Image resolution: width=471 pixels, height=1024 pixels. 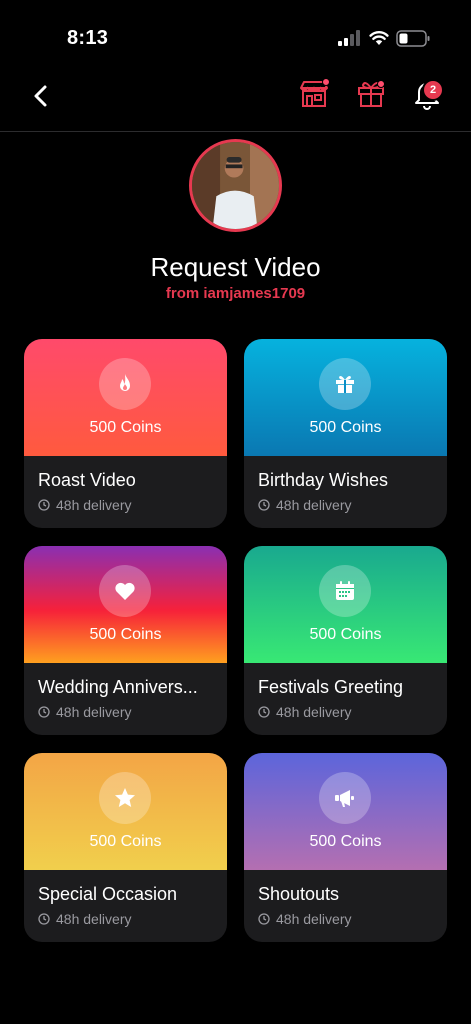 I want to click on card-body: Wedding Annivers... 48h delivery, so click(x=125, y=691).